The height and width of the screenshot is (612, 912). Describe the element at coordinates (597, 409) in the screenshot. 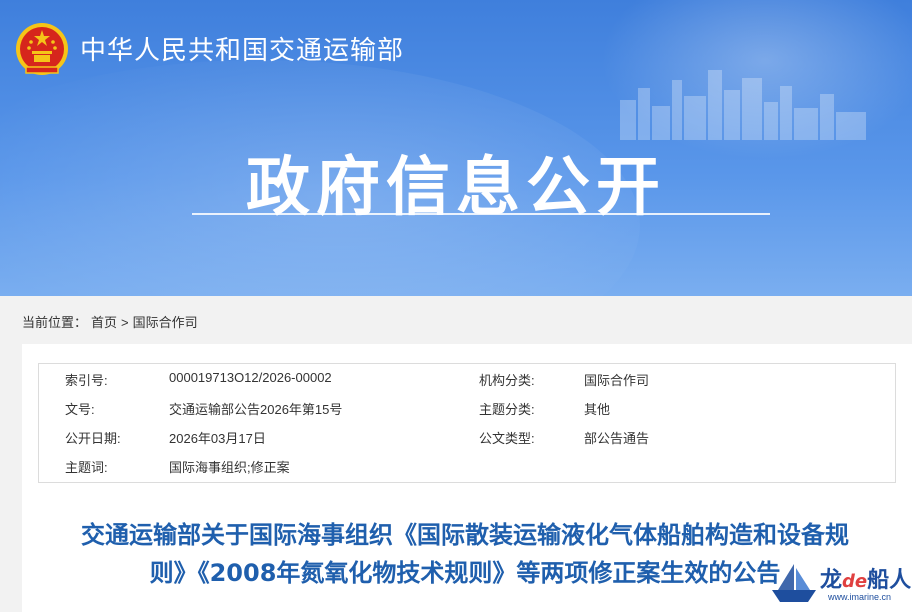

I see `topic-value: 其他` at that location.